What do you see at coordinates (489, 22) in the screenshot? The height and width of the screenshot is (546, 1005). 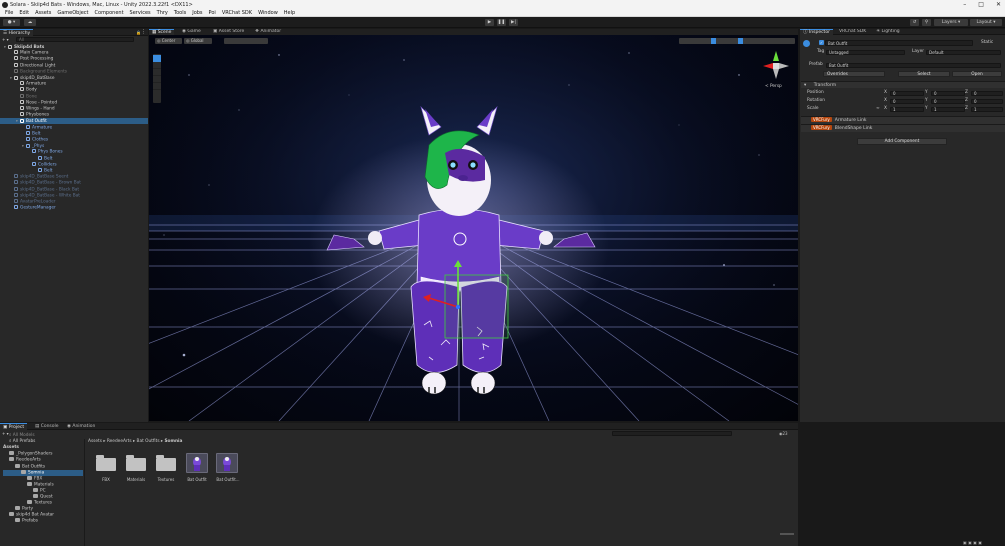 I see `play-button: ▶` at bounding box center [489, 22].